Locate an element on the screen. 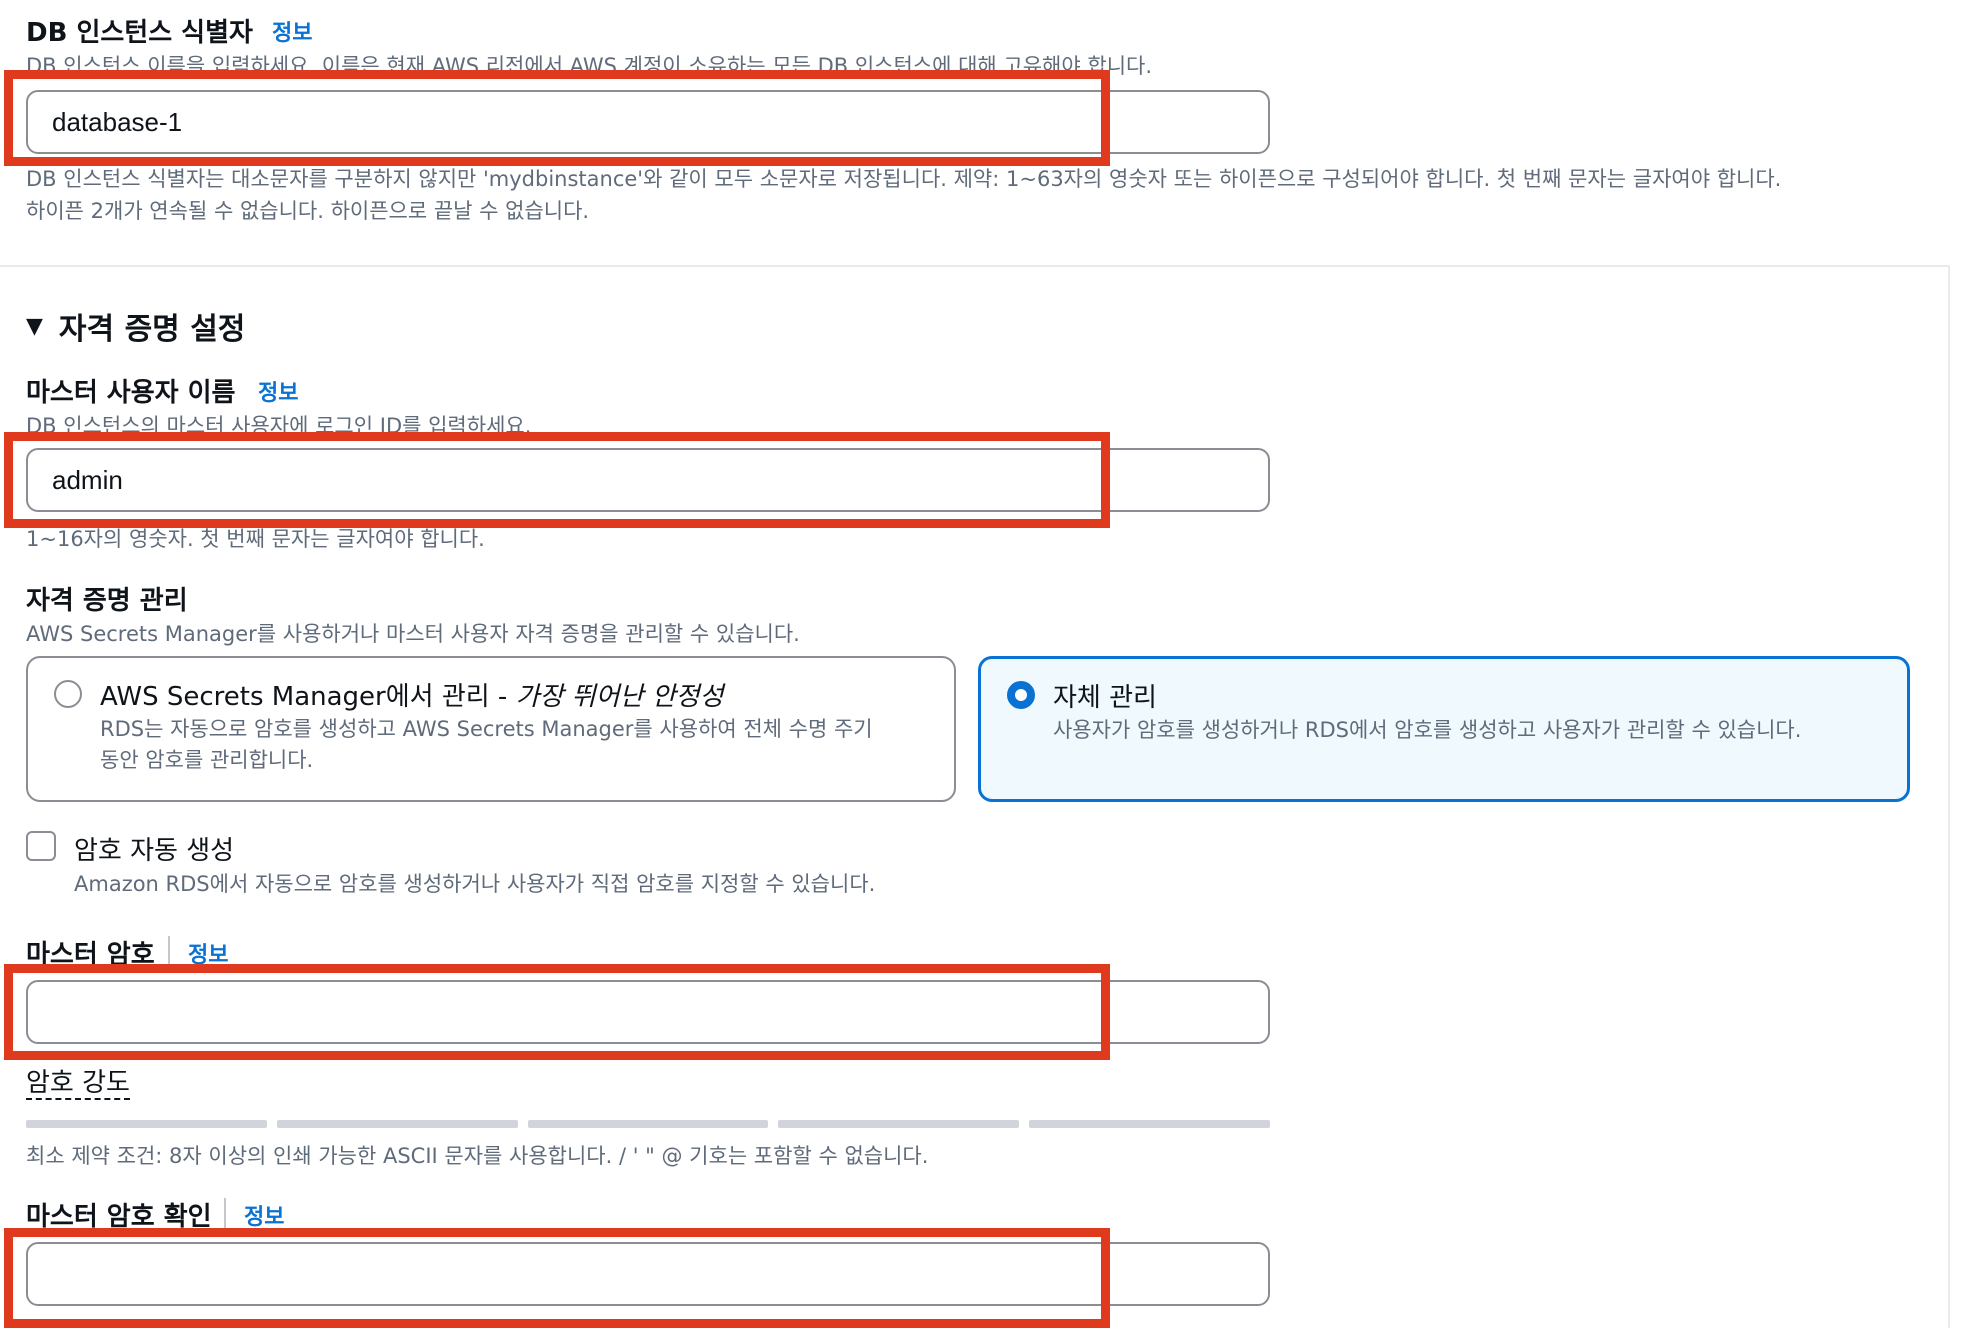  credential-management-label: 자격 증명 관리 is located at coordinates (107, 601).